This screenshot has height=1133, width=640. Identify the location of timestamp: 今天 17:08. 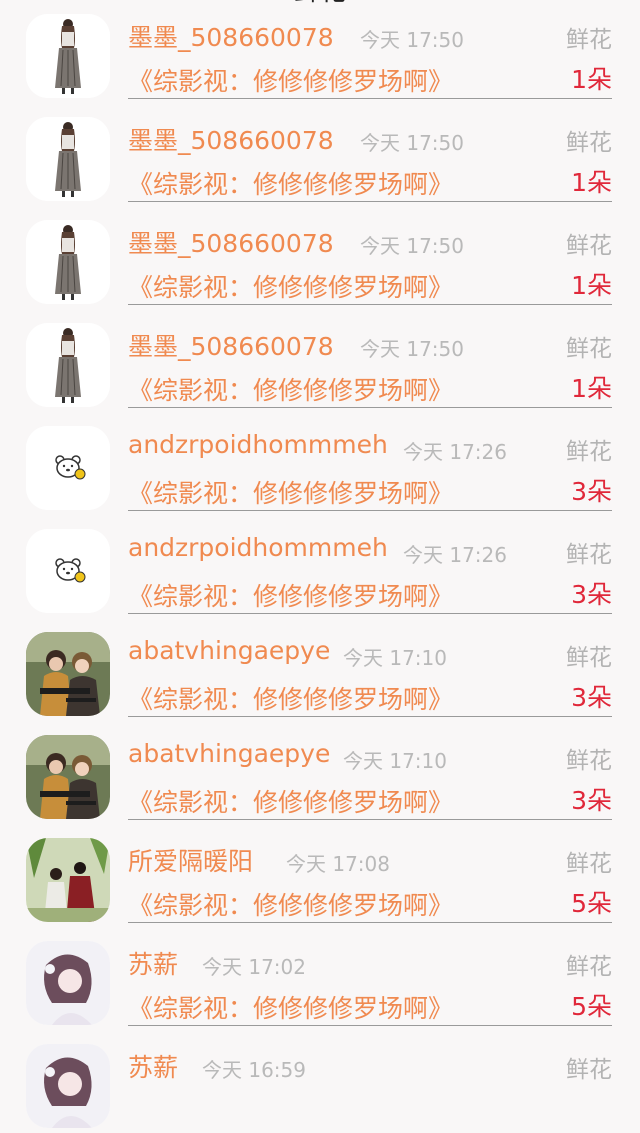
(338, 864).